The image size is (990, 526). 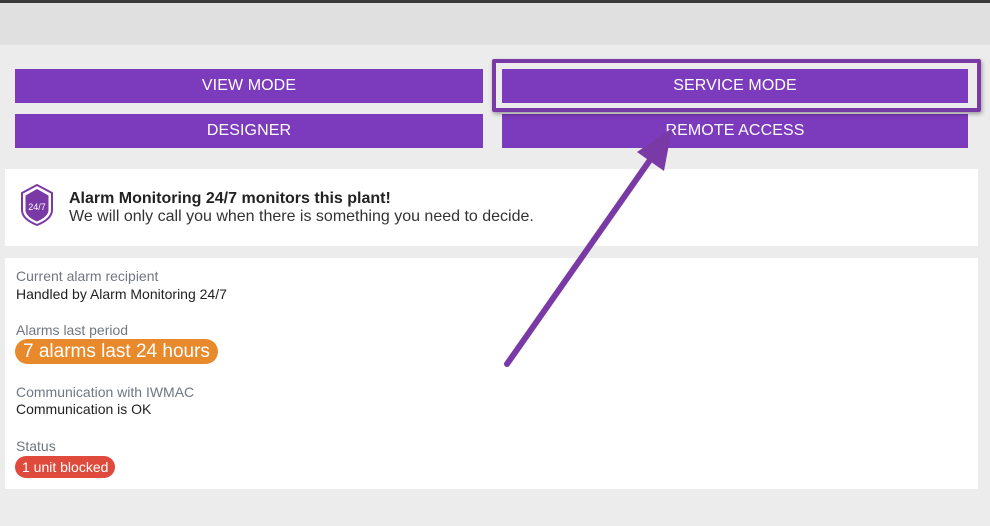 I want to click on svg-text: 24/7, so click(x=37, y=207).